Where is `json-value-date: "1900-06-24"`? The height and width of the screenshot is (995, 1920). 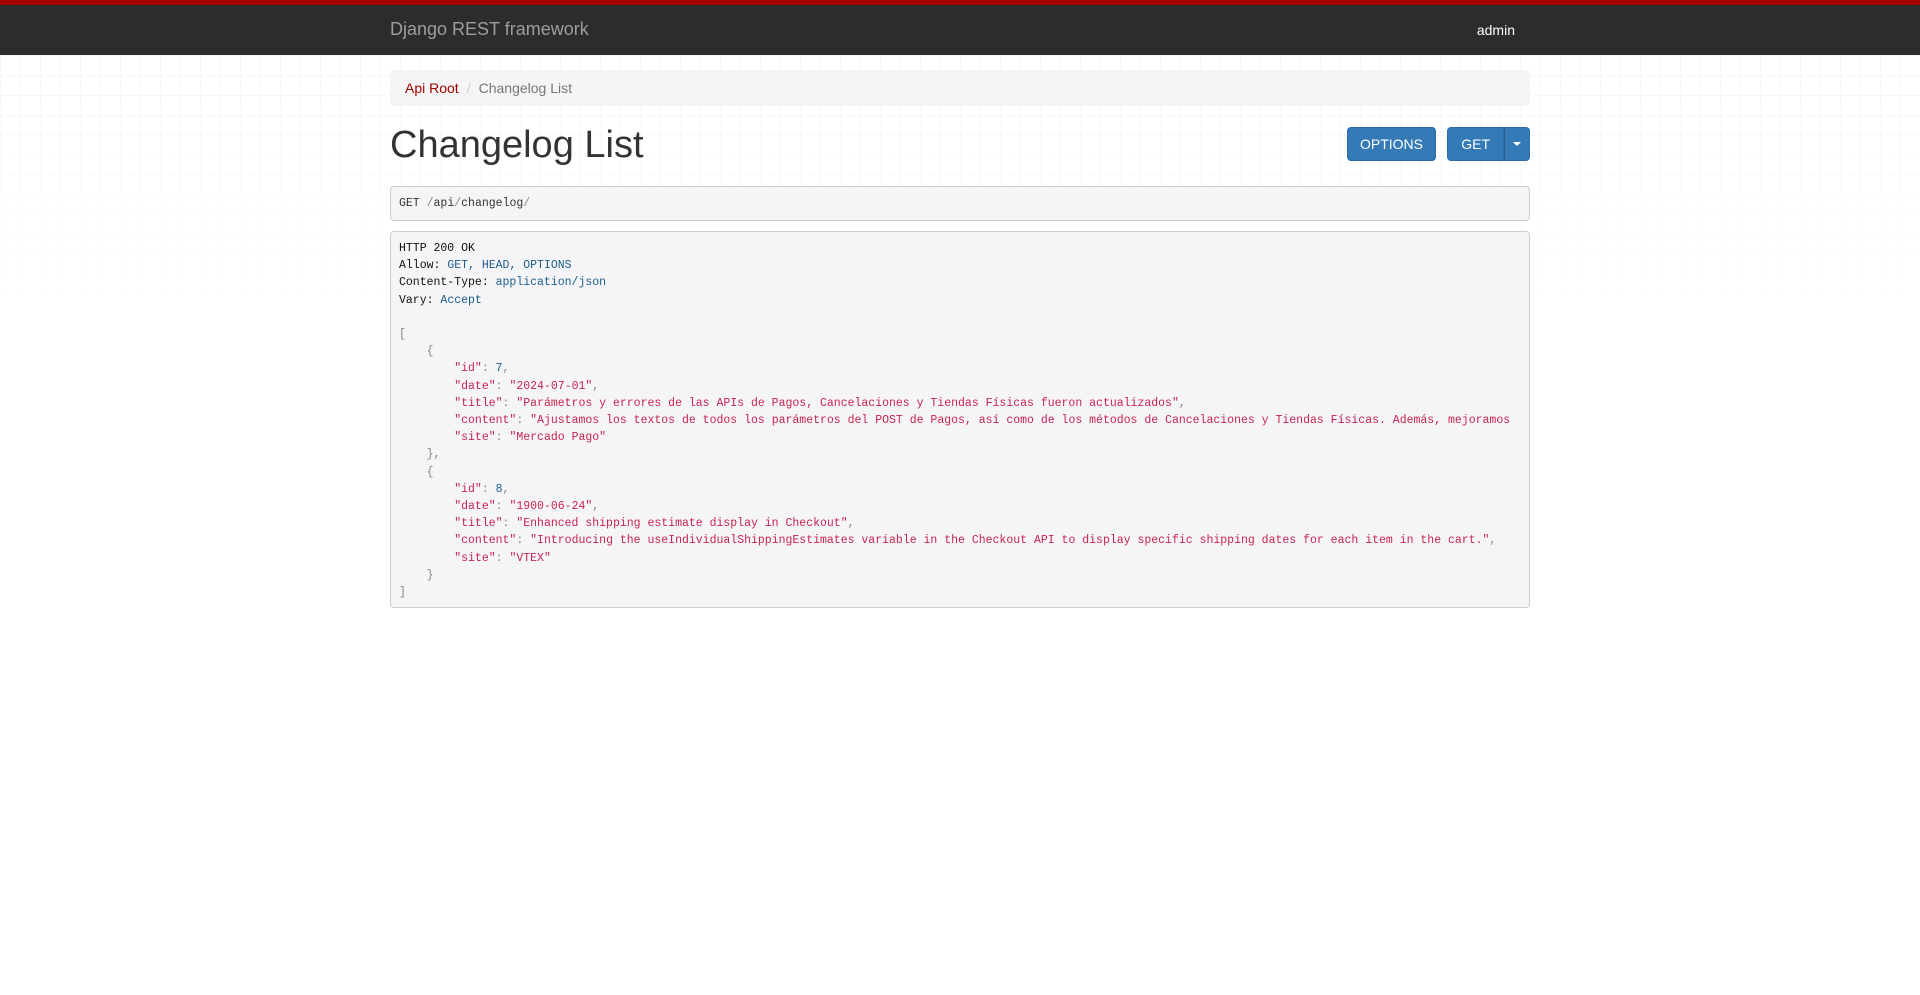 json-value-date: "1900-06-24" is located at coordinates (551, 507).